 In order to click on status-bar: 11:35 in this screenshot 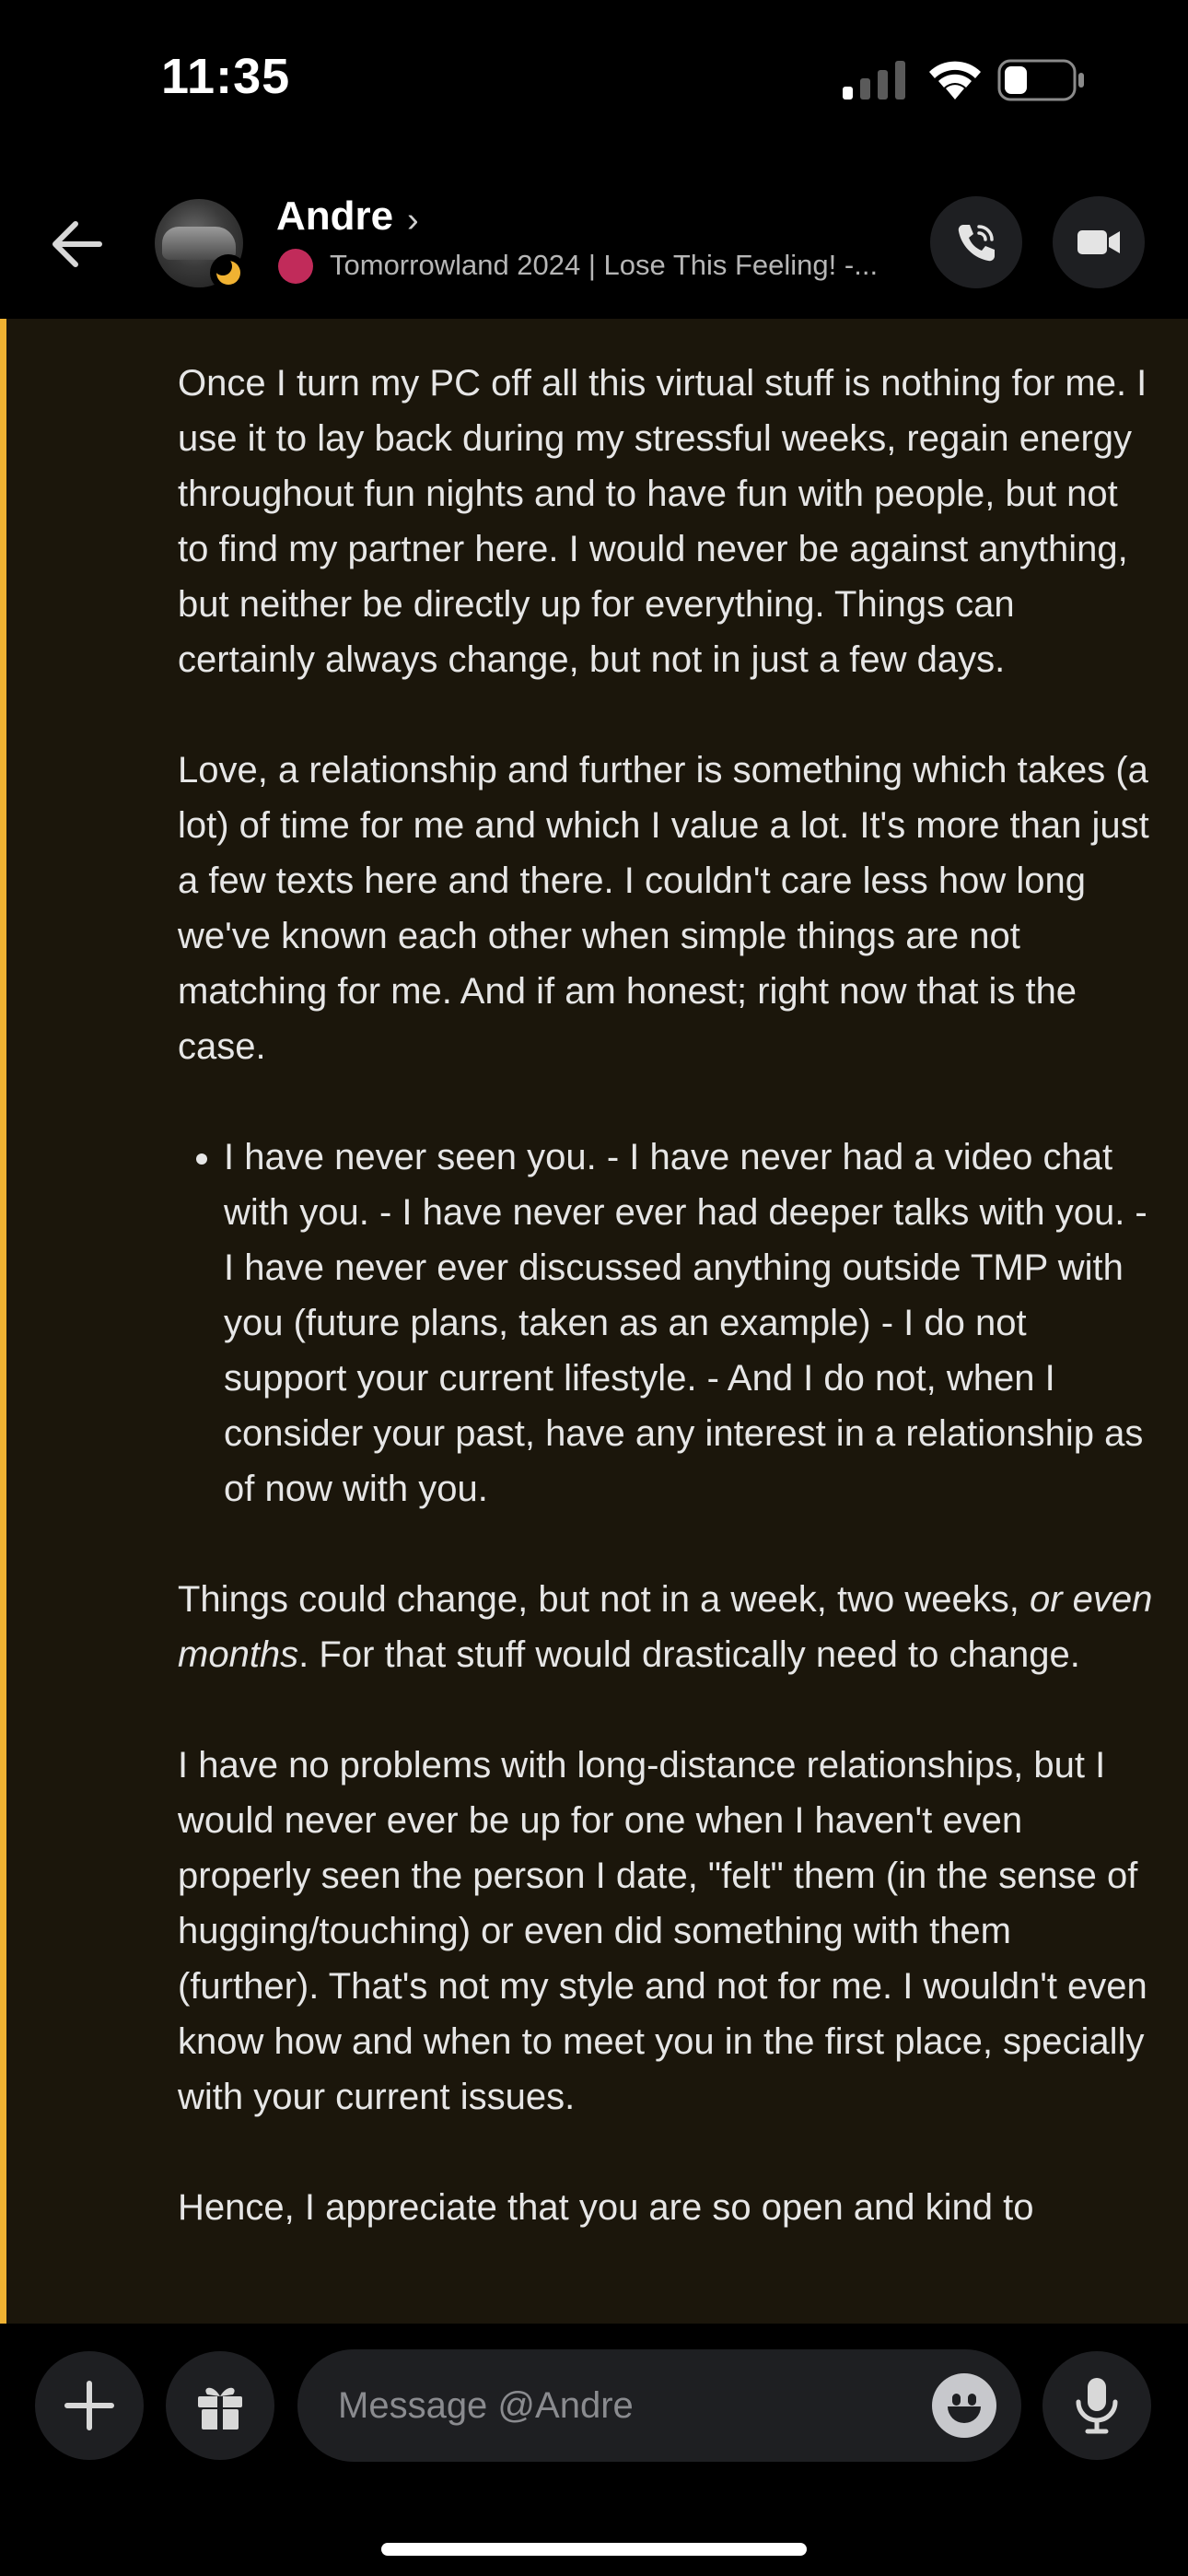, I will do `click(594, 87)`.